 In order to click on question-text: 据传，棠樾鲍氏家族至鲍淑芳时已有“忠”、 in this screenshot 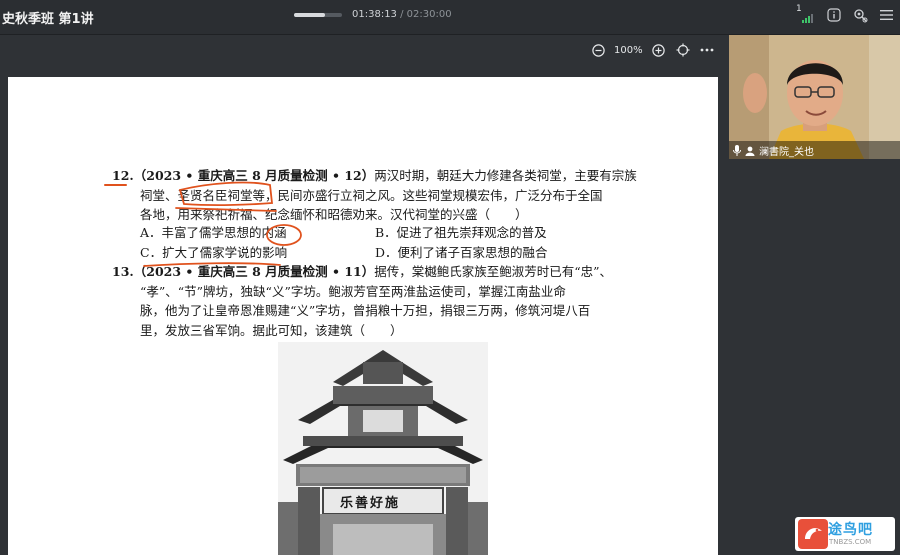, I will do `click(493, 271)`.